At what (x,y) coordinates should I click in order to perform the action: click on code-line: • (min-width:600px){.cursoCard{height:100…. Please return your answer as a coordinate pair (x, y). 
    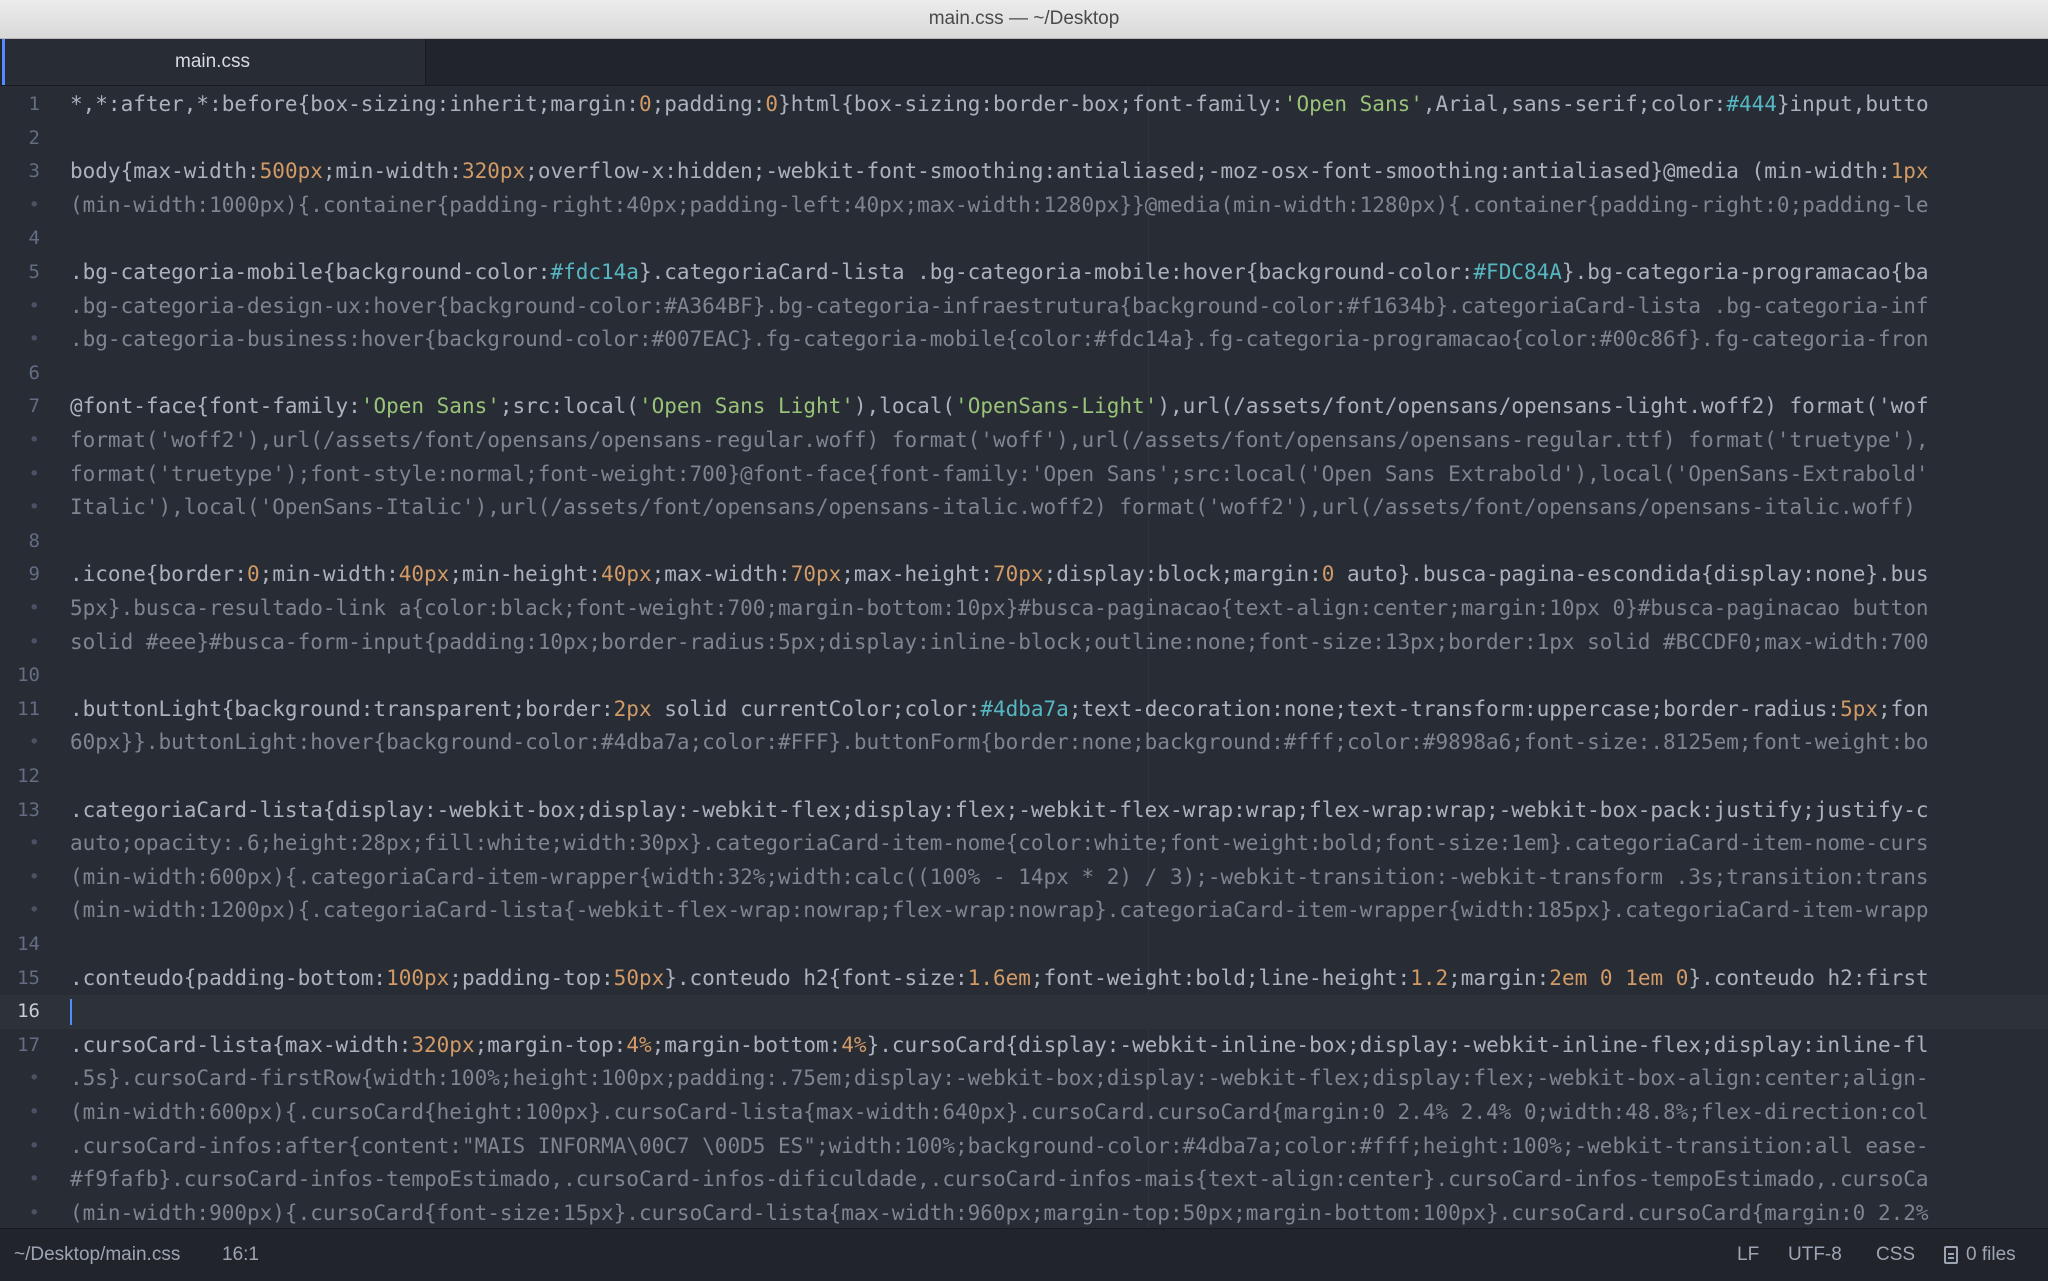
    Looking at the image, I should click on (1024, 1113).